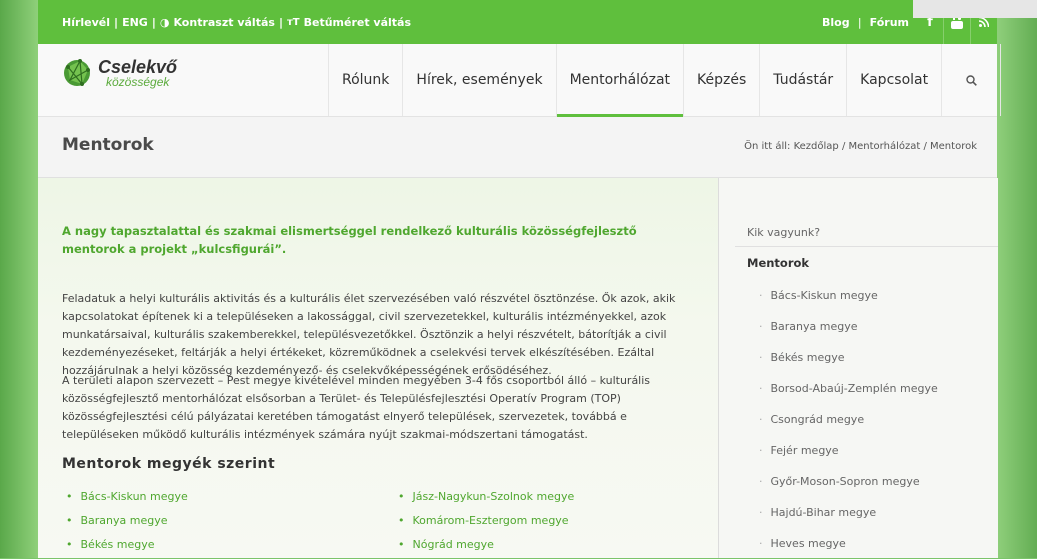 The height and width of the screenshot is (559, 1037). What do you see at coordinates (169, 464) in the screenshot?
I see `section-heading: Mentorok megyék szerint` at bounding box center [169, 464].